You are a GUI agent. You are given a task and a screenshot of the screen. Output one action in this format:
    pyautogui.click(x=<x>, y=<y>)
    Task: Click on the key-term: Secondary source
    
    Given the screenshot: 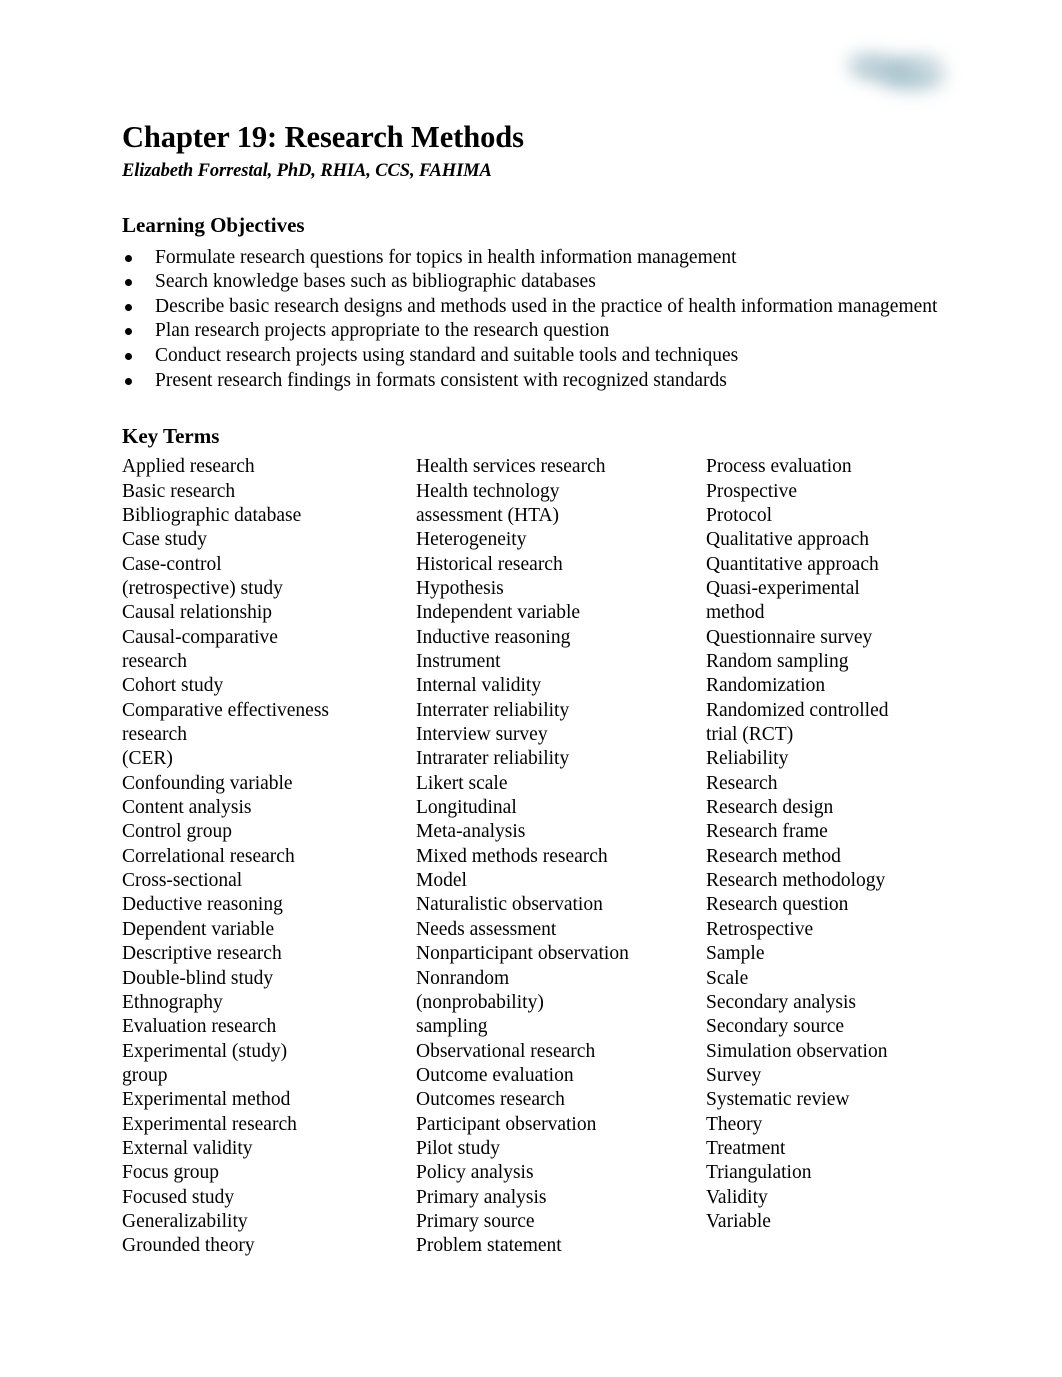 What is the action you would take?
    pyautogui.click(x=775, y=1027)
    